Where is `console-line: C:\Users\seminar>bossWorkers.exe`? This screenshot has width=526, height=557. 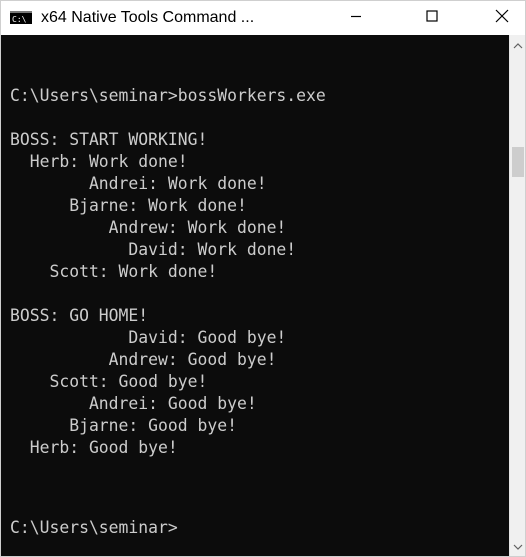 console-line: C:\Users\seminar>bossWorkers.exe is located at coordinates (168, 95).